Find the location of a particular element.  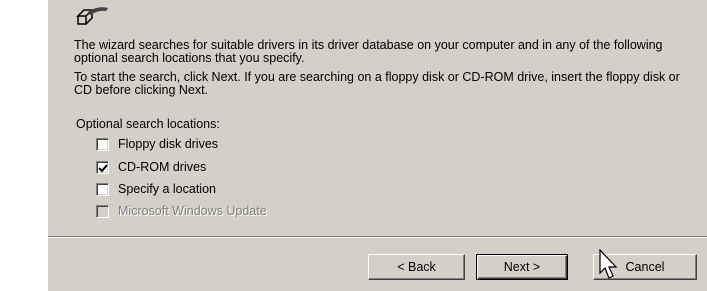

button-area-separator-highlight is located at coordinates (377, 237).